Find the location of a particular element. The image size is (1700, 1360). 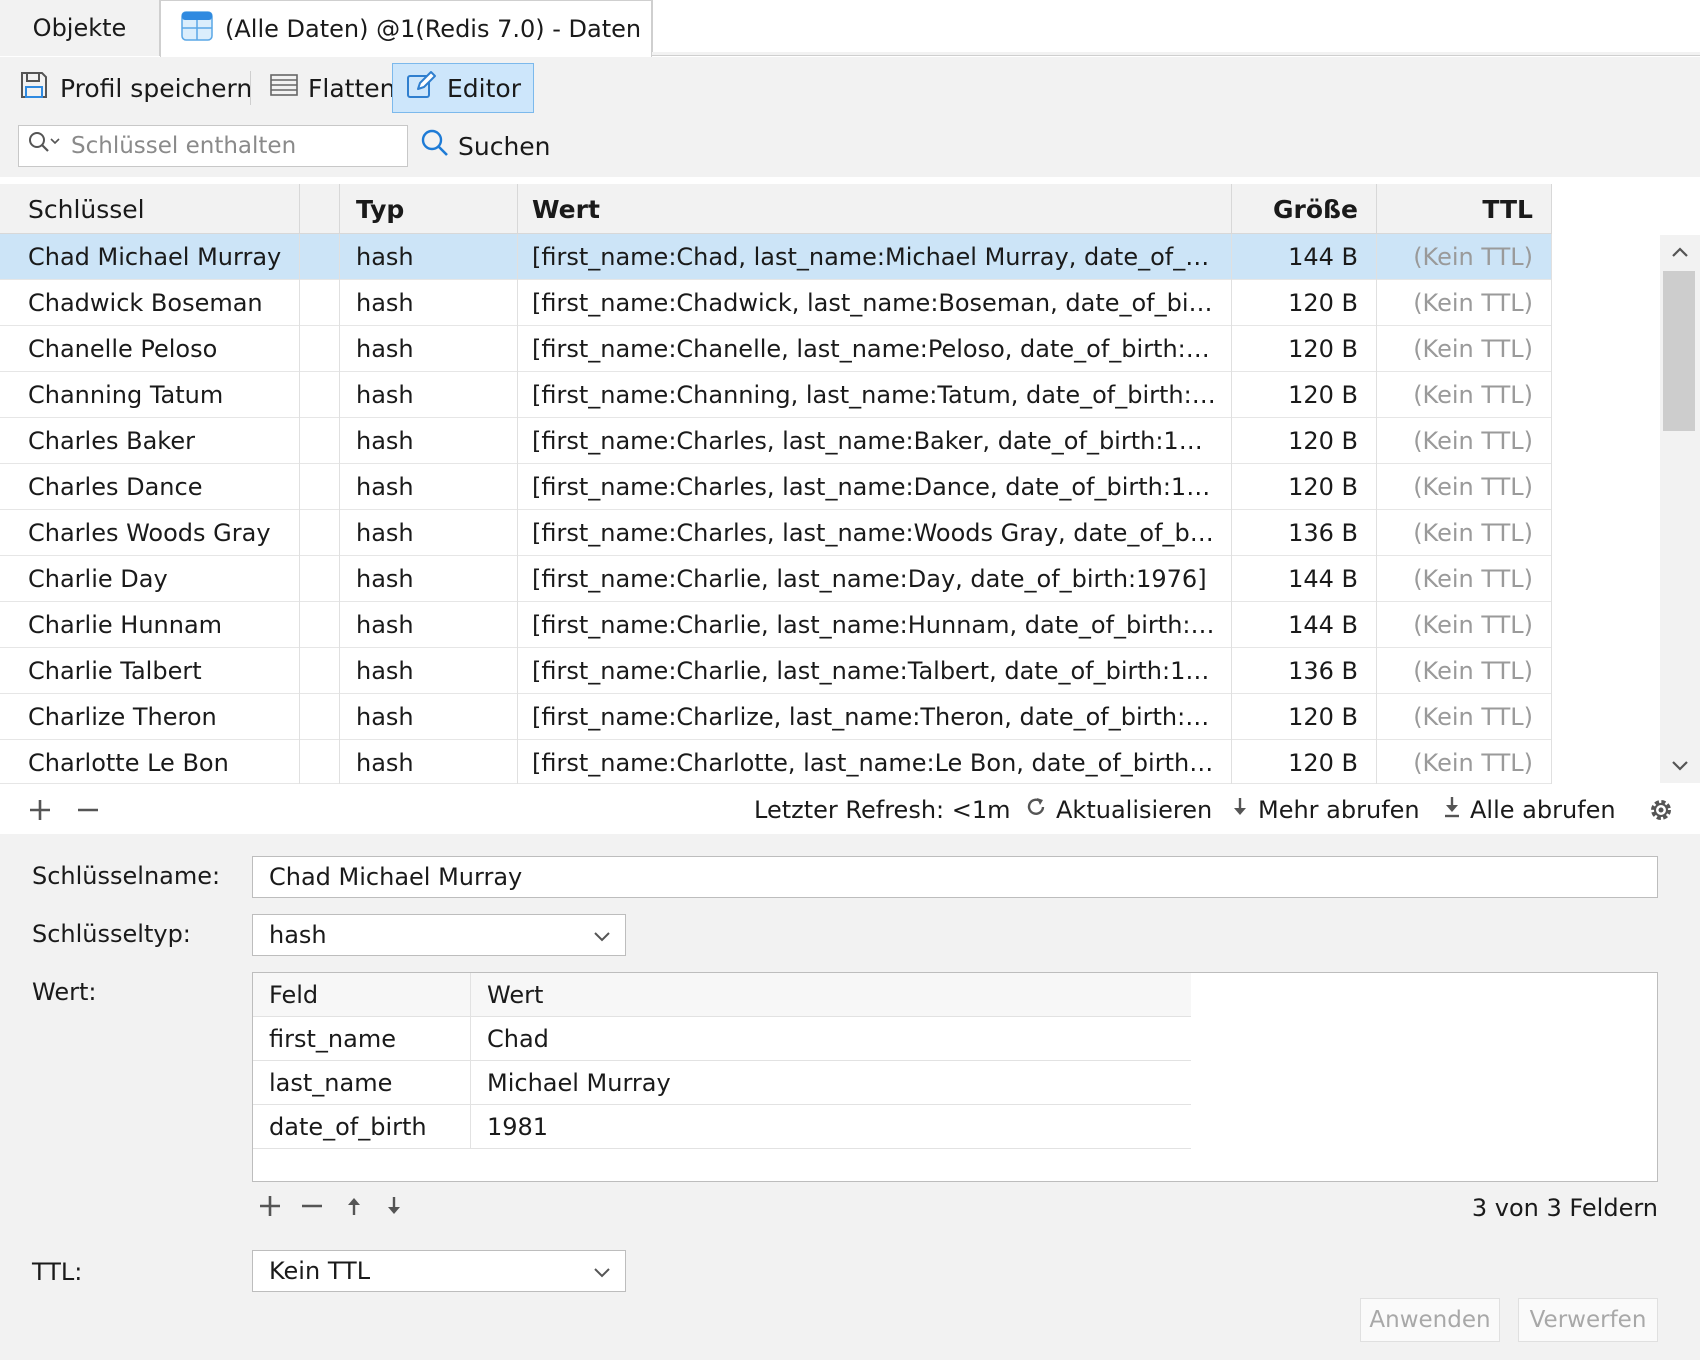

column-header-size: Größe is located at coordinates (1304, 209).